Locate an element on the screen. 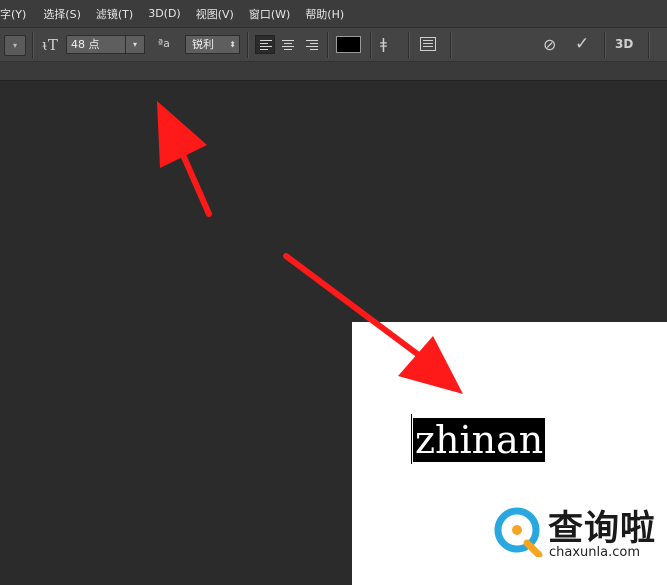  text-color-swatch is located at coordinates (348, 44).